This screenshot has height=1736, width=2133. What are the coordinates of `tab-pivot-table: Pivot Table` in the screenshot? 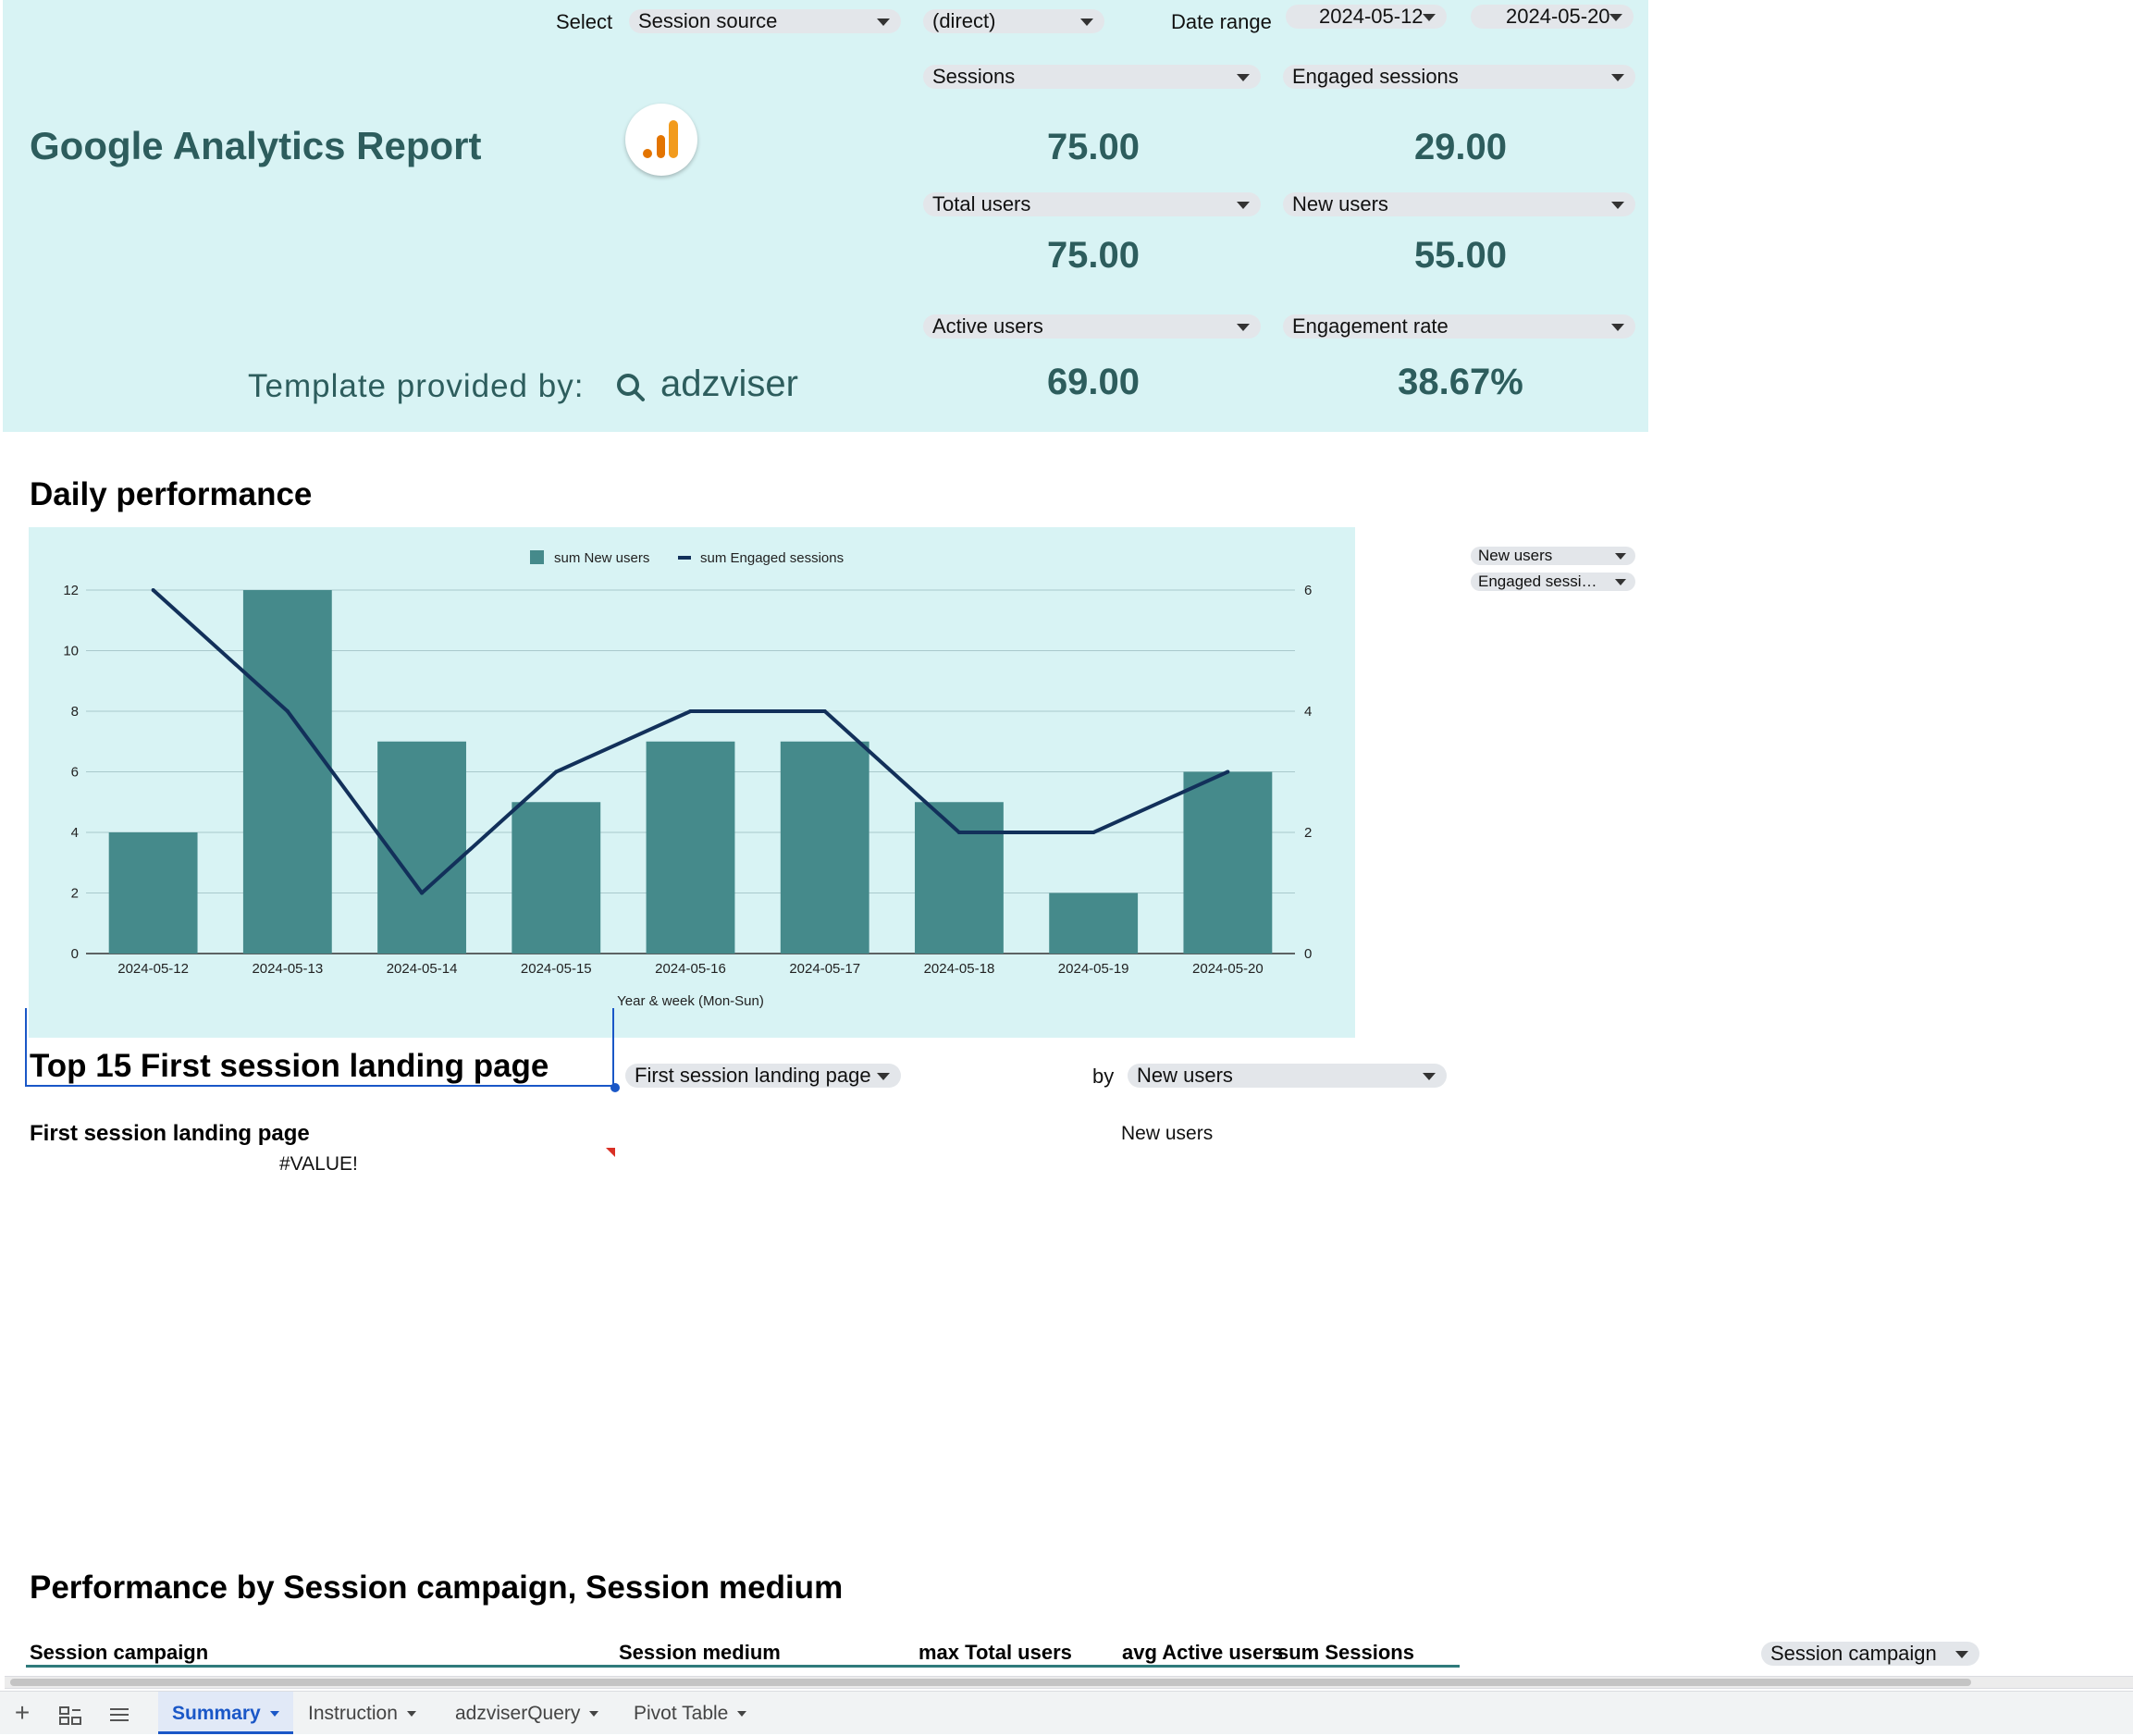 It's located at (690, 1713).